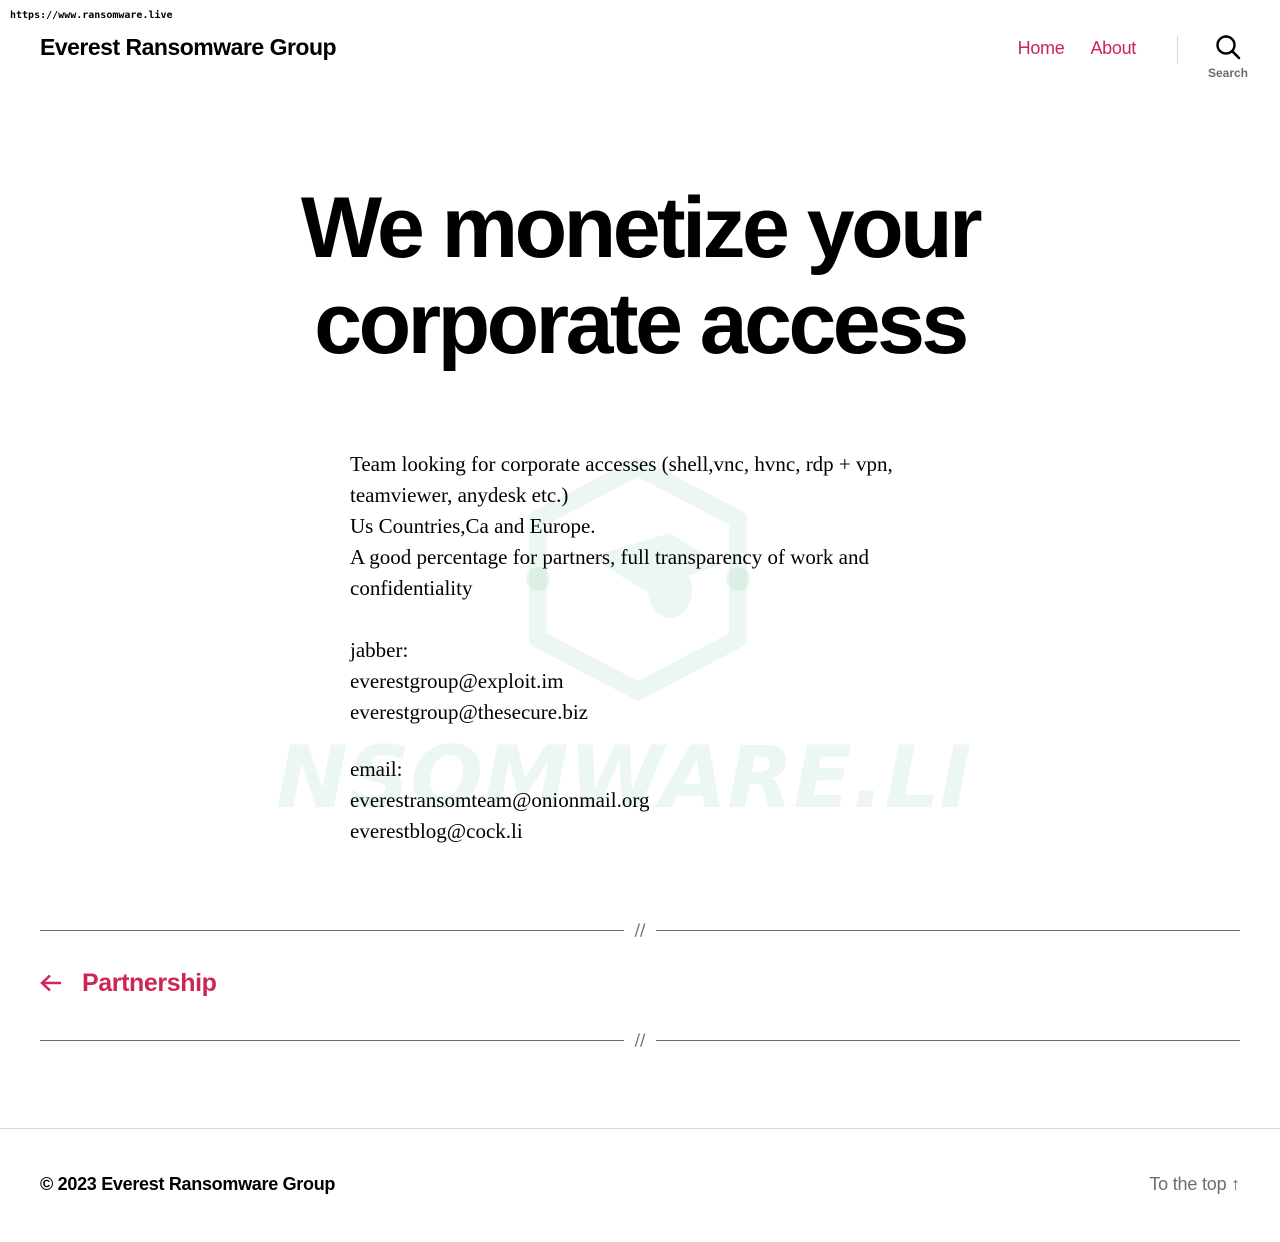 The width and height of the screenshot is (1280, 1242). I want to click on site-title-link: Everest Ransomware Group, so click(188, 47).